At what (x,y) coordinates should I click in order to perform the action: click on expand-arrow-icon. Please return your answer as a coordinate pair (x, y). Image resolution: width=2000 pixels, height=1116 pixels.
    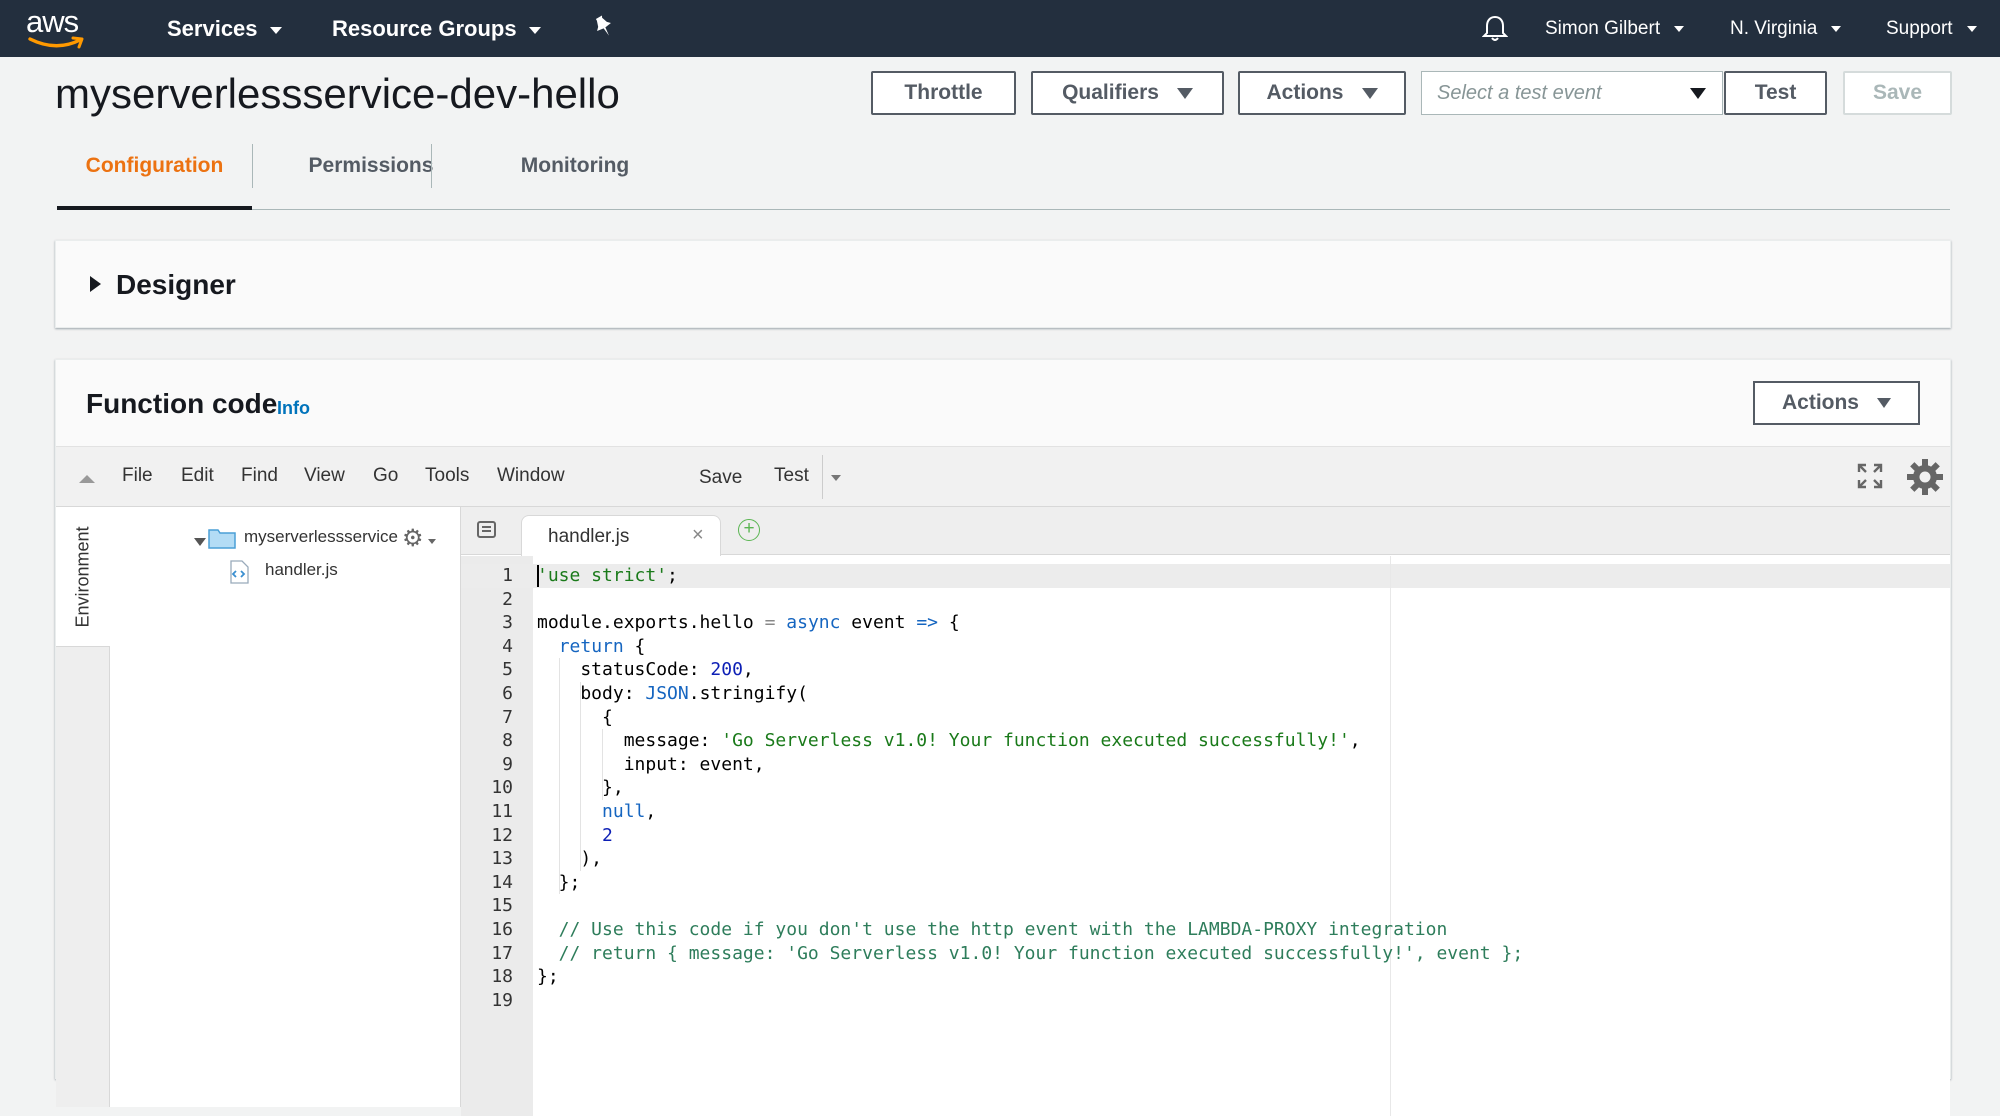
    Looking at the image, I should click on (95, 284).